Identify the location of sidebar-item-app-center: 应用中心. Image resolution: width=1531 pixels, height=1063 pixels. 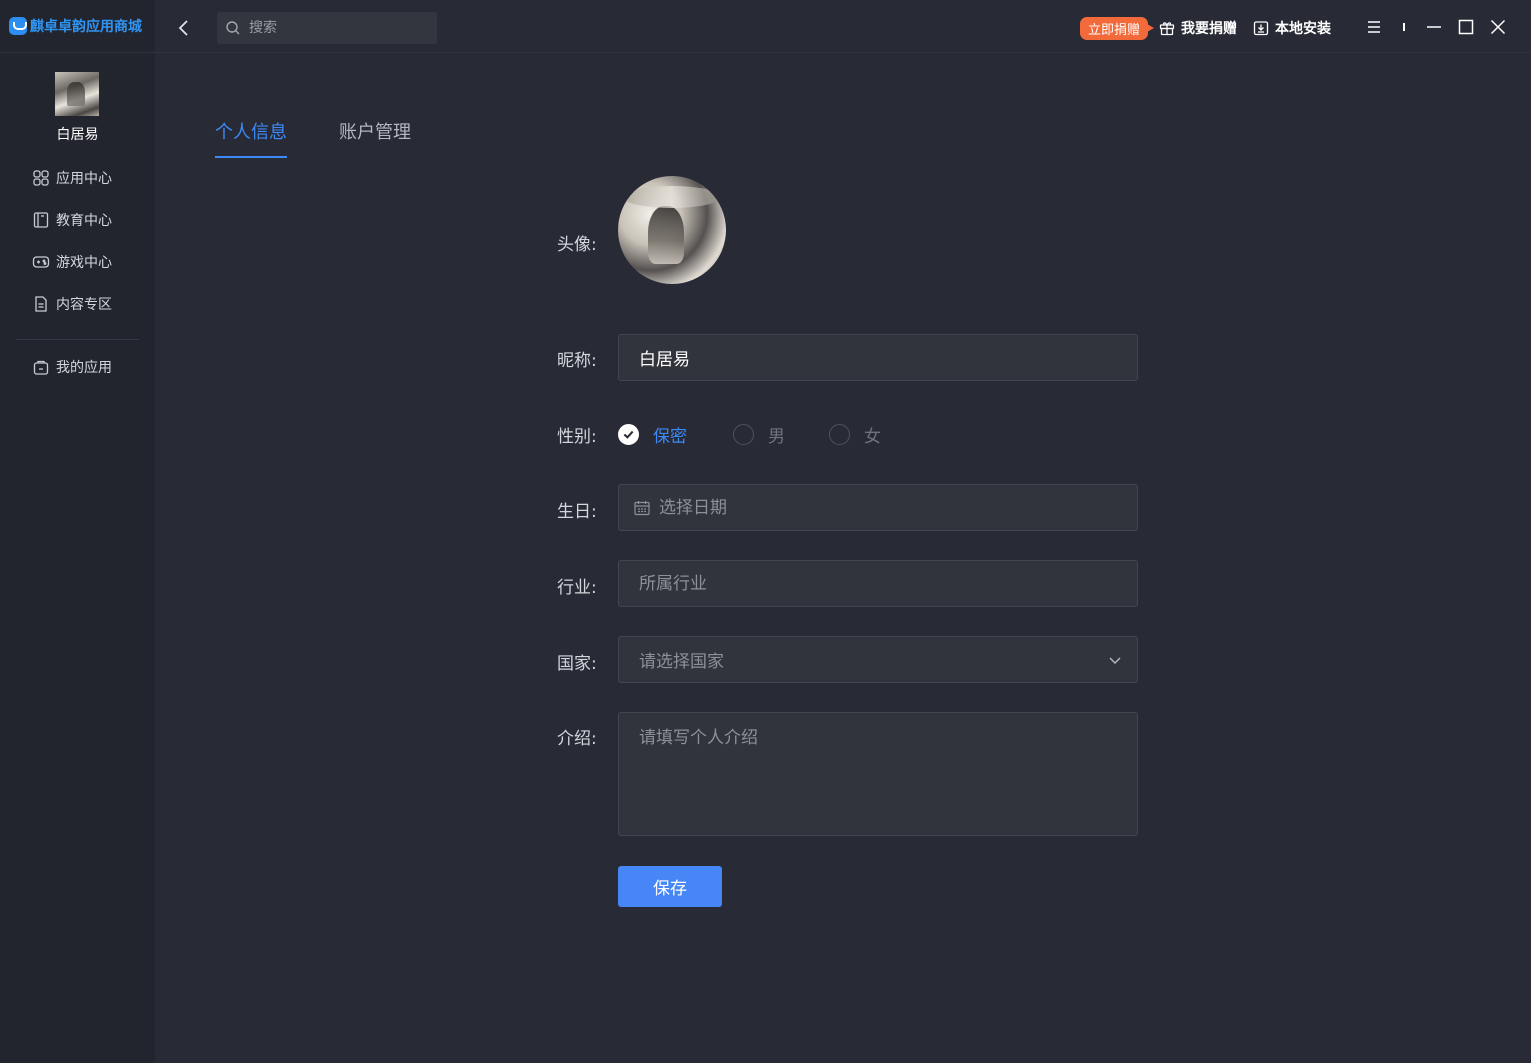
(72, 178).